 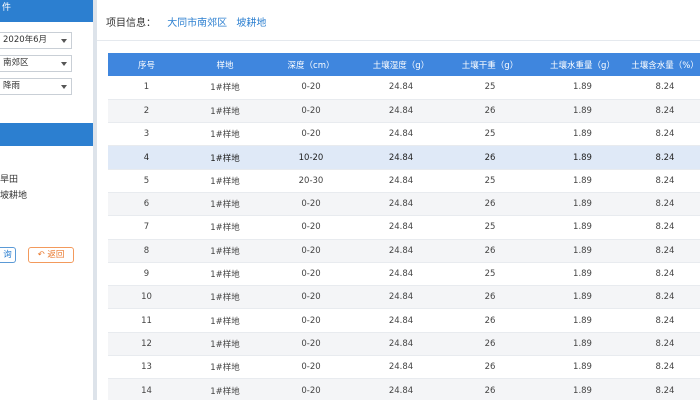 I want to click on table-cell: 7, so click(x=146, y=227).